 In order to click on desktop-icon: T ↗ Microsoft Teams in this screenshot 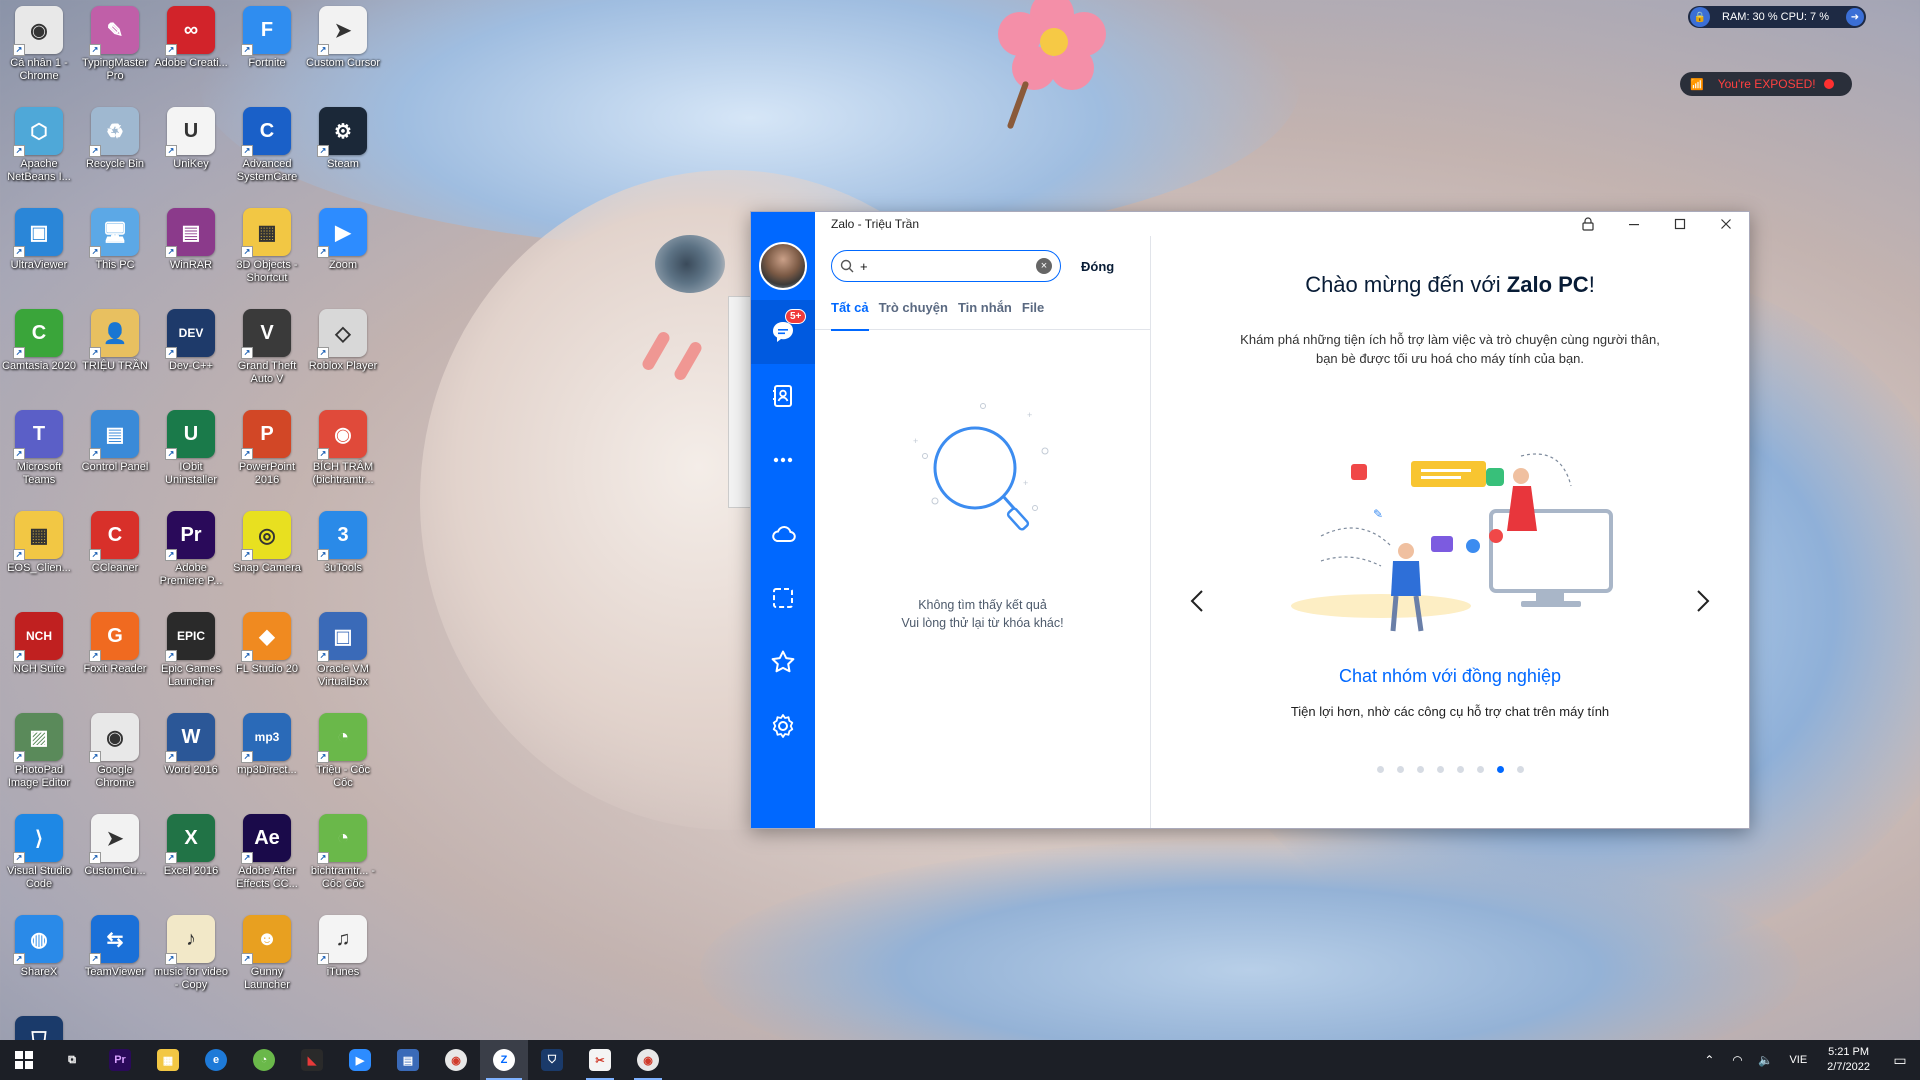, I will do `click(39, 448)`.